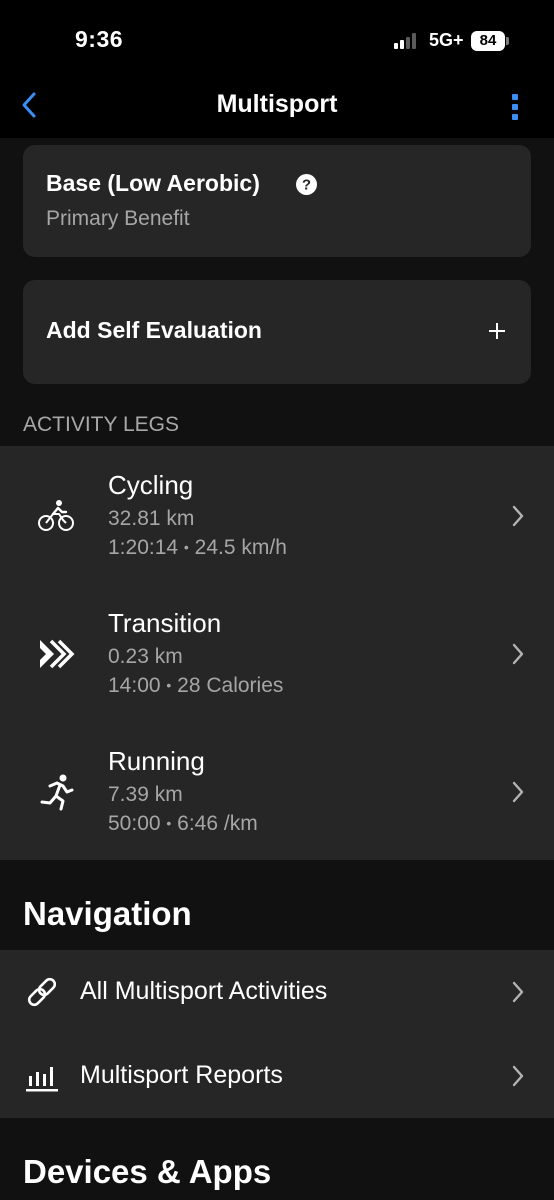 This screenshot has width=554, height=1200. I want to click on page-title: Multisport, so click(277, 104).